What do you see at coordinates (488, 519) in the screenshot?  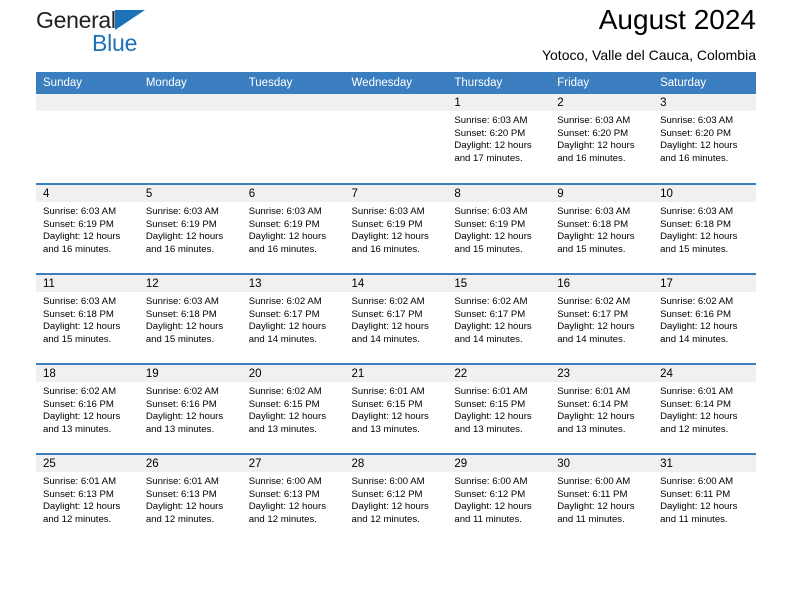 I see `daylight-duration-line-2: and 11 minutes.` at bounding box center [488, 519].